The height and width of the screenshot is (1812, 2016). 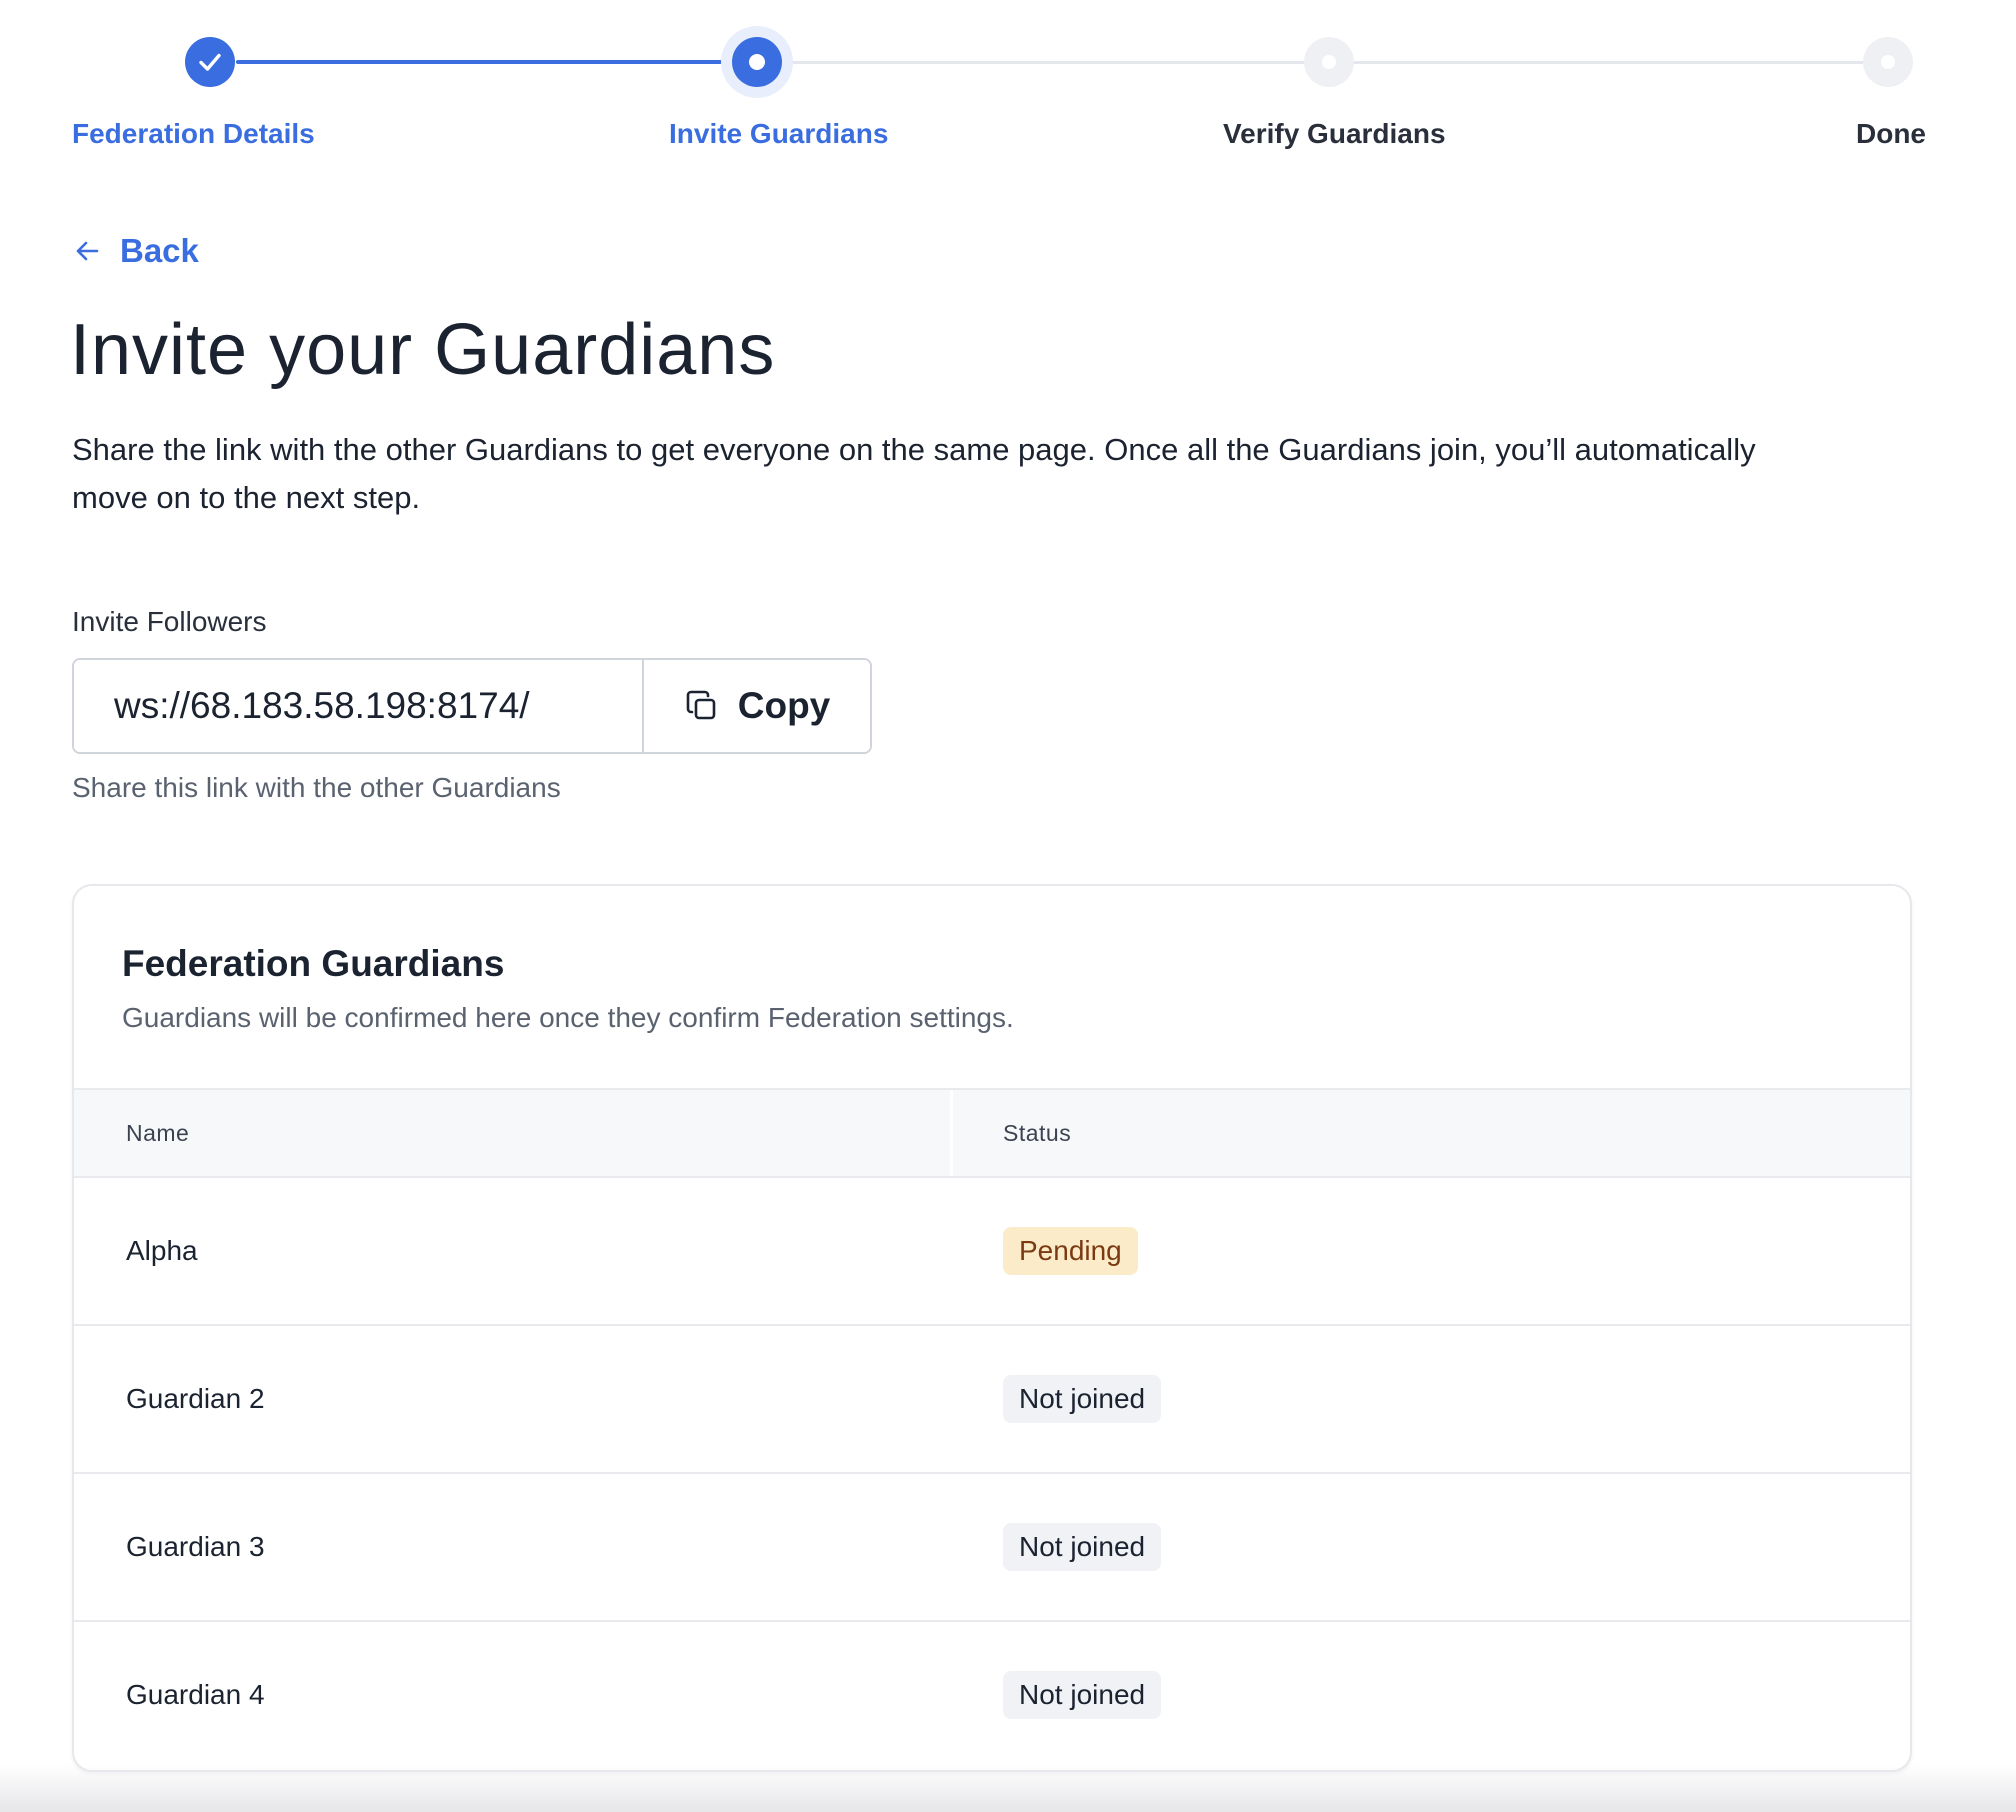 I want to click on guardian-name: Alpha, so click(x=162, y=1250).